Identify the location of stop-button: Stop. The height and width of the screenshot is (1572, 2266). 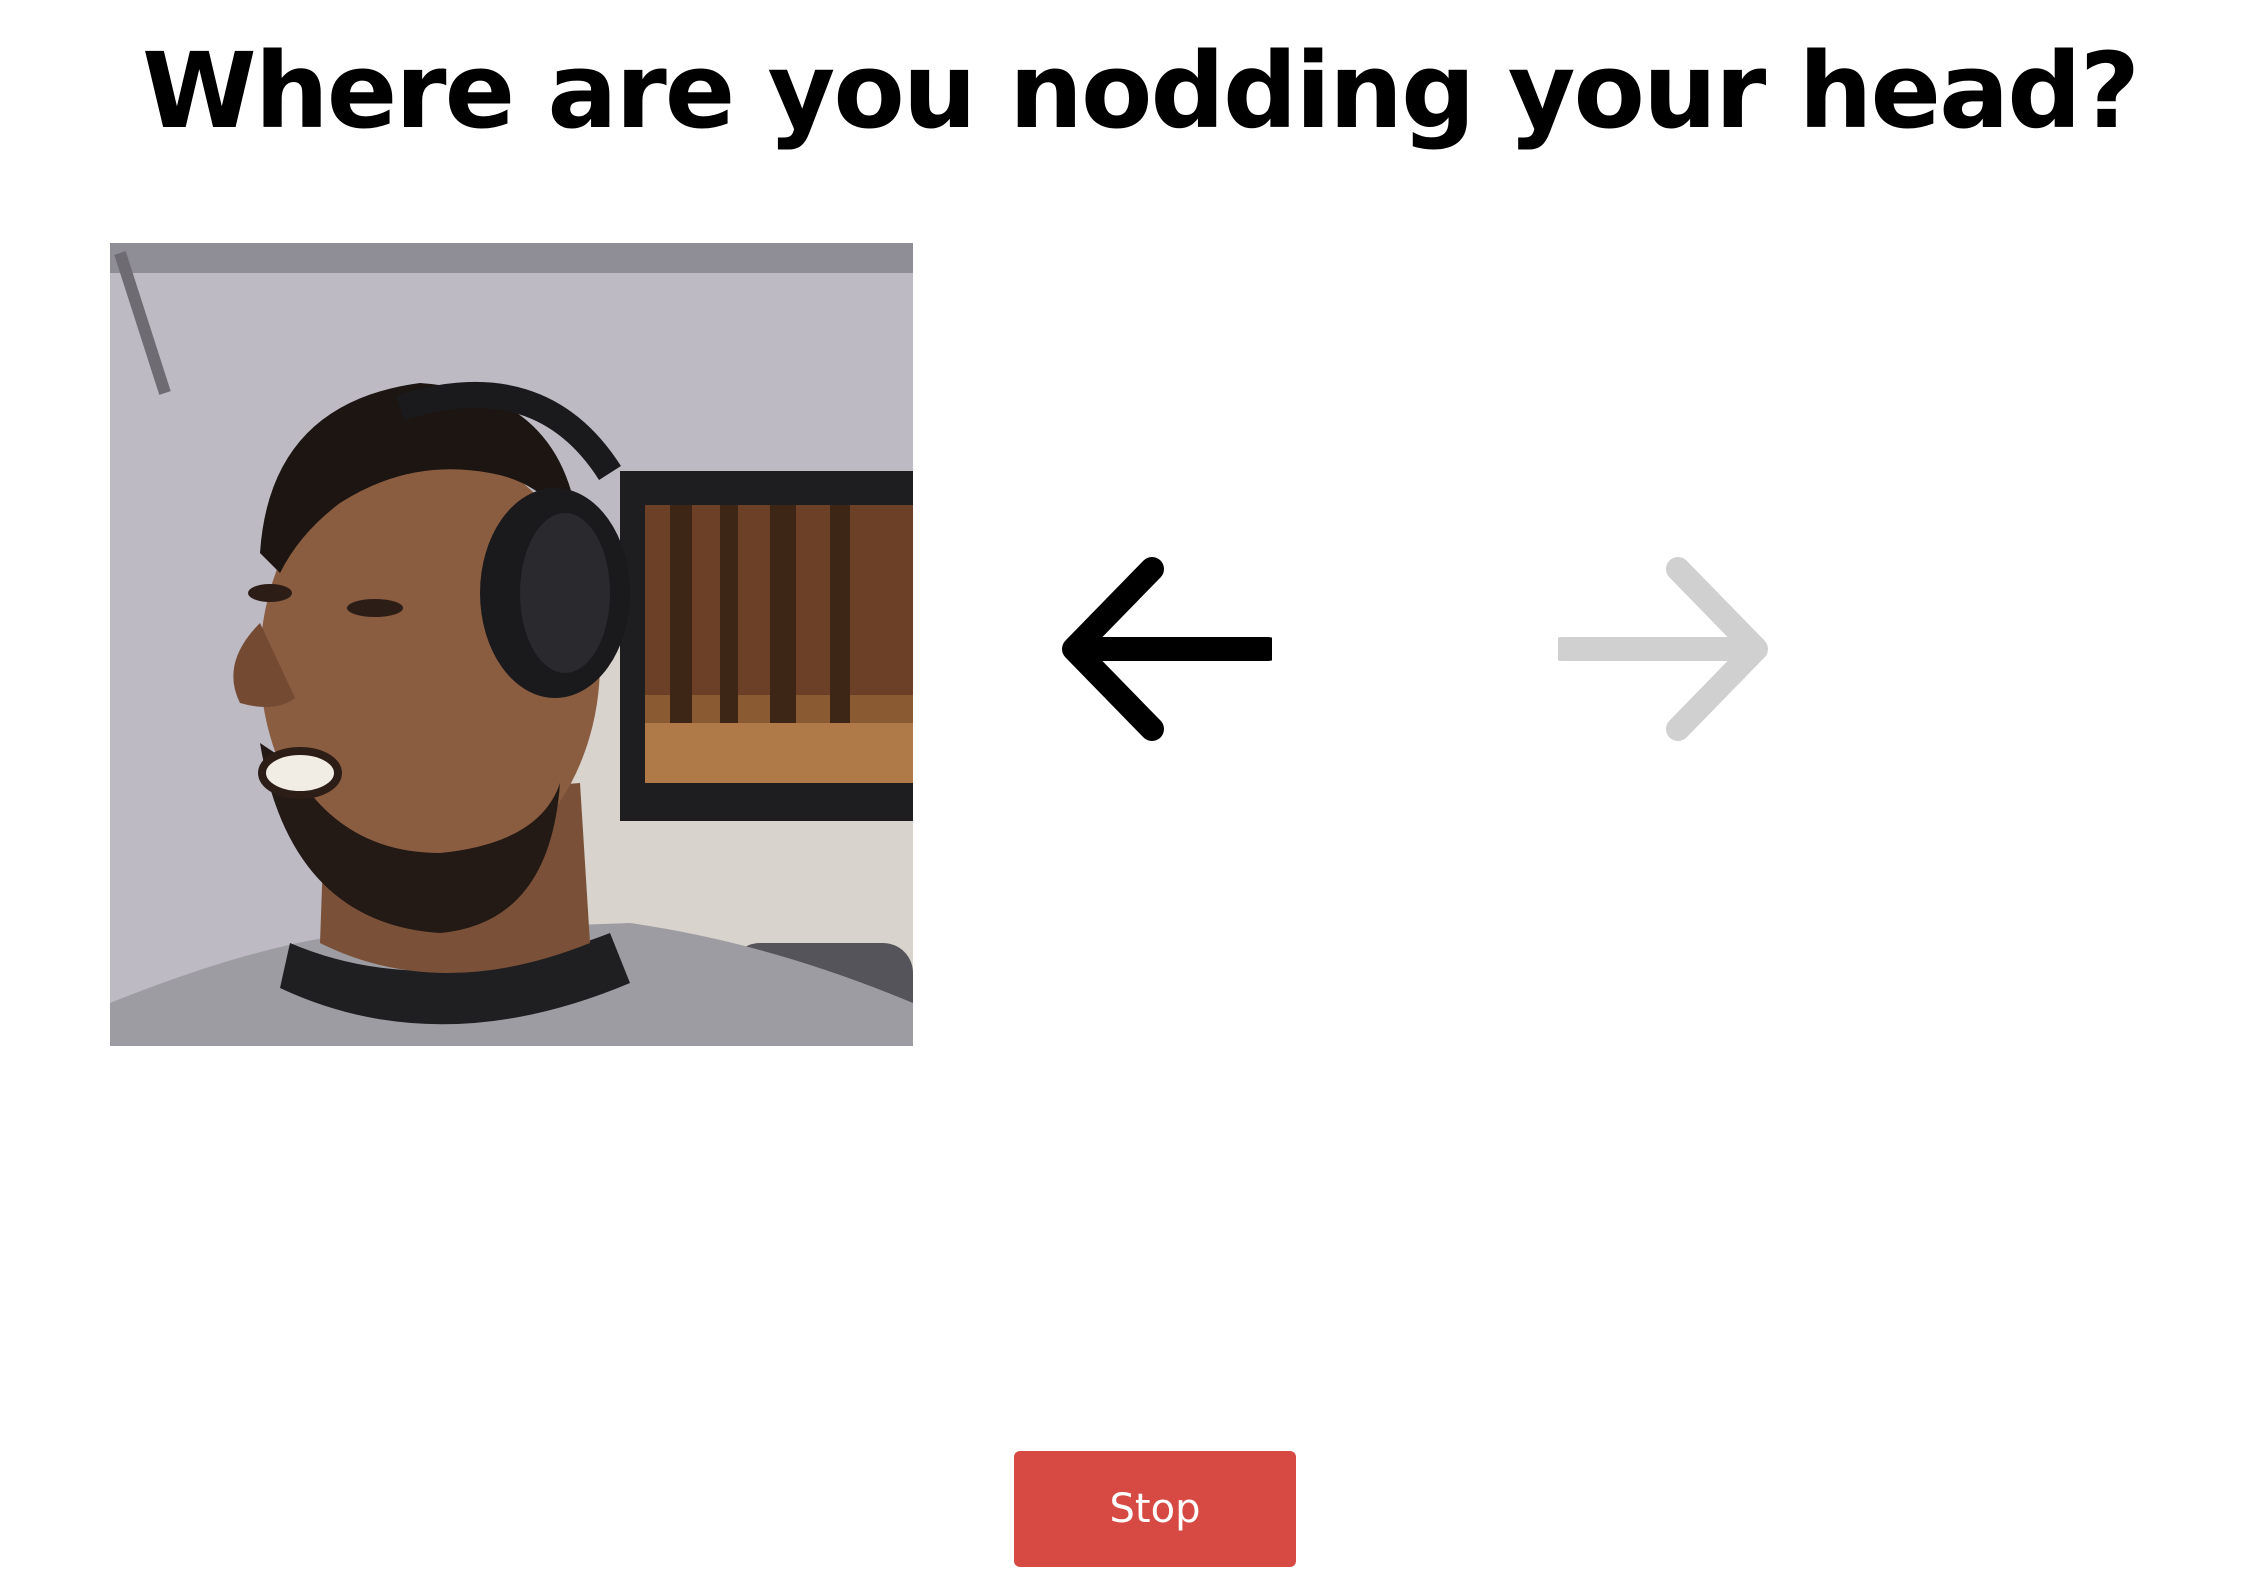
(1155, 1509).